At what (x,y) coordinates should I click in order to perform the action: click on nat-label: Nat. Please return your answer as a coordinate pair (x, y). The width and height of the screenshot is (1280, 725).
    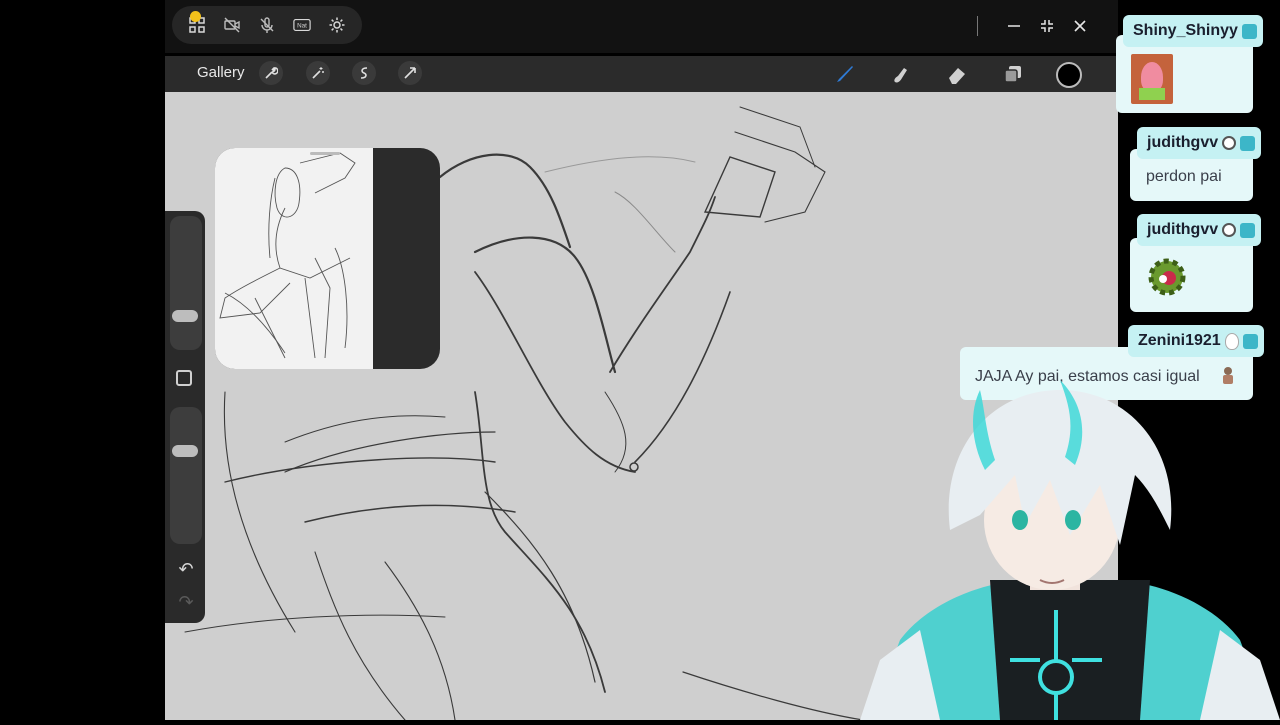
    Looking at the image, I should click on (302, 26).